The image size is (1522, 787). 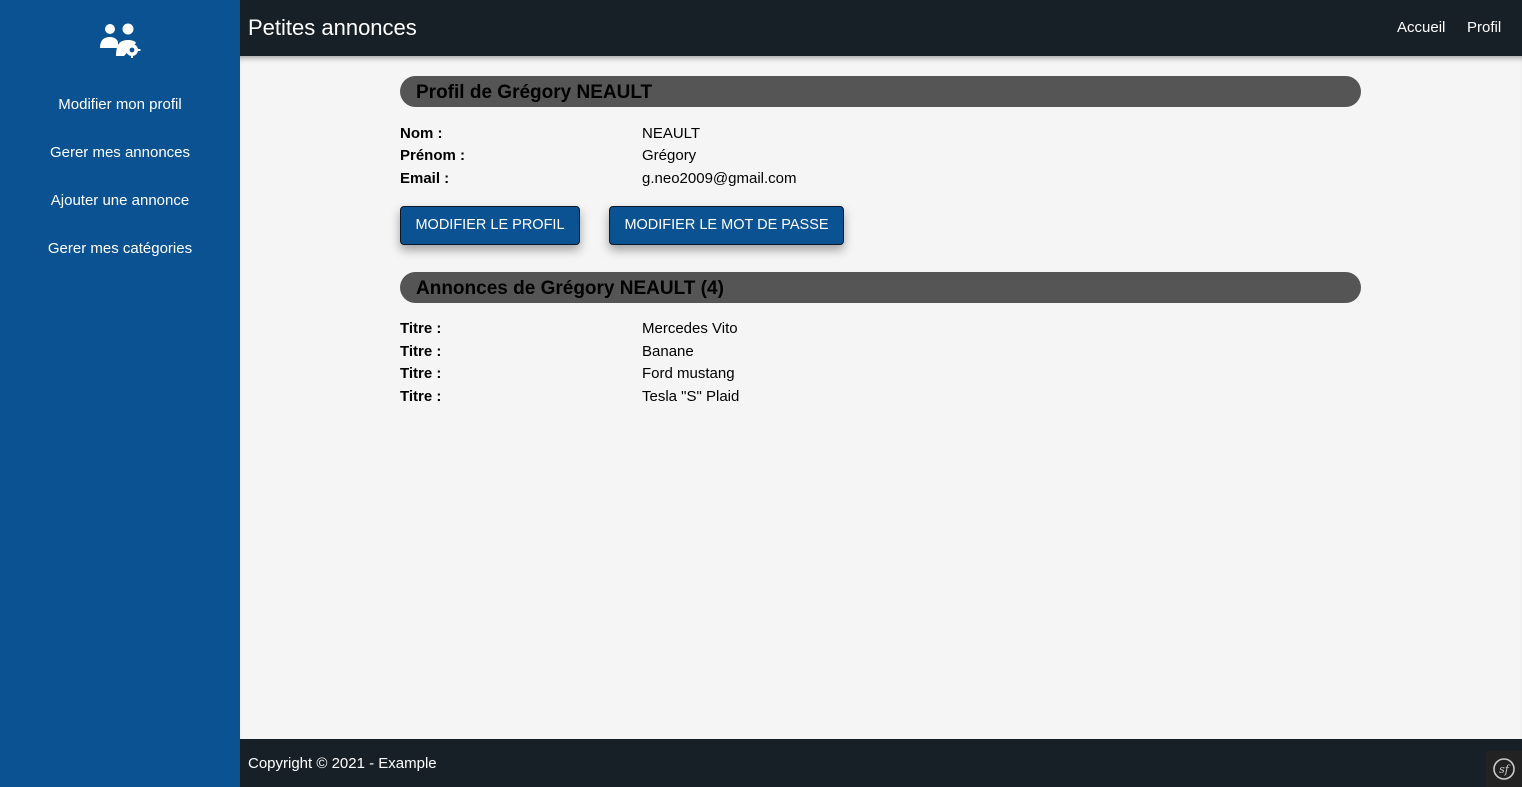 I want to click on field-label: Nom :, so click(x=421, y=133).